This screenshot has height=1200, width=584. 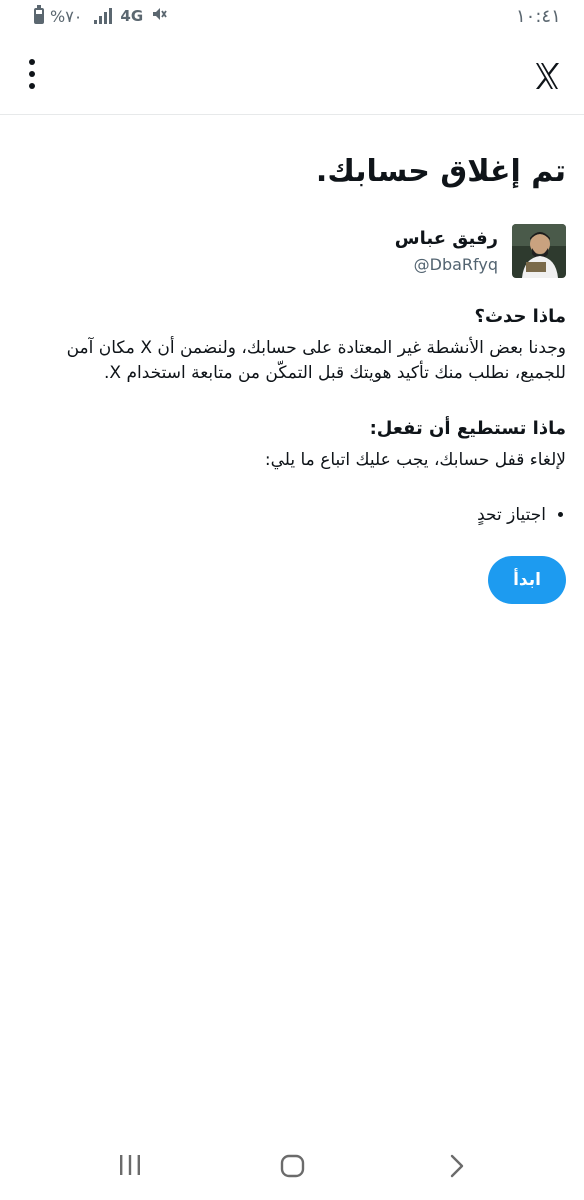 I want to click on avatar, so click(x=539, y=251).